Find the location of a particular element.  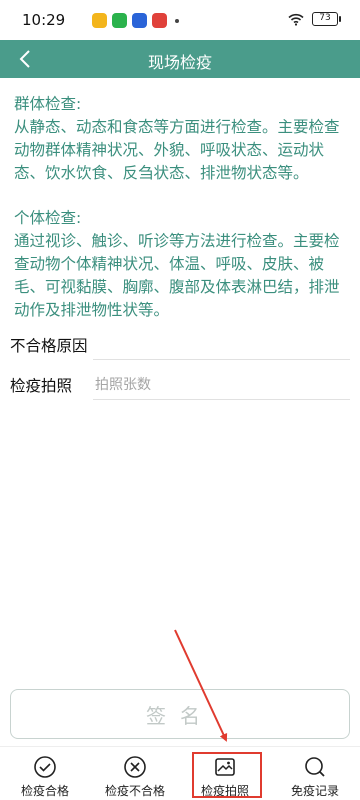

check-circle-icon is located at coordinates (45, 767).